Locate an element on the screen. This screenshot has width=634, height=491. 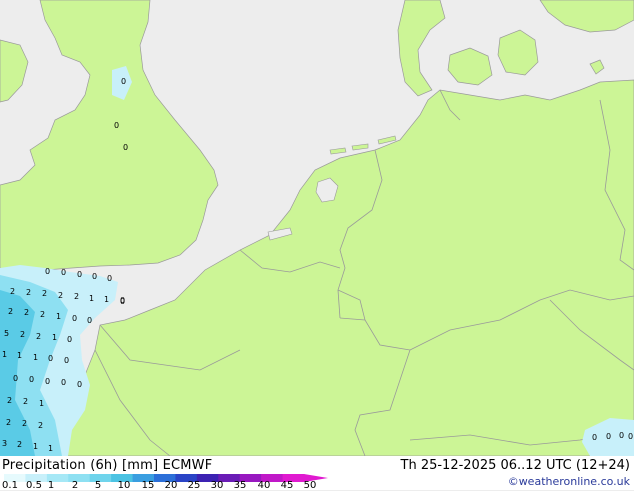
legend-tick-label: 15 is located at coordinates (148, 485).